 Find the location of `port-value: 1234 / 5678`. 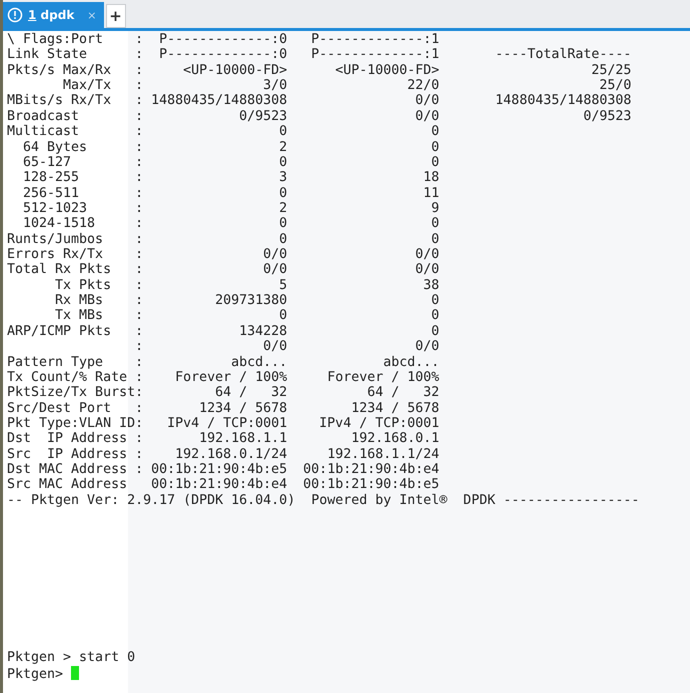

port-value: 1234 / 5678 is located at coordinates (243, 408).